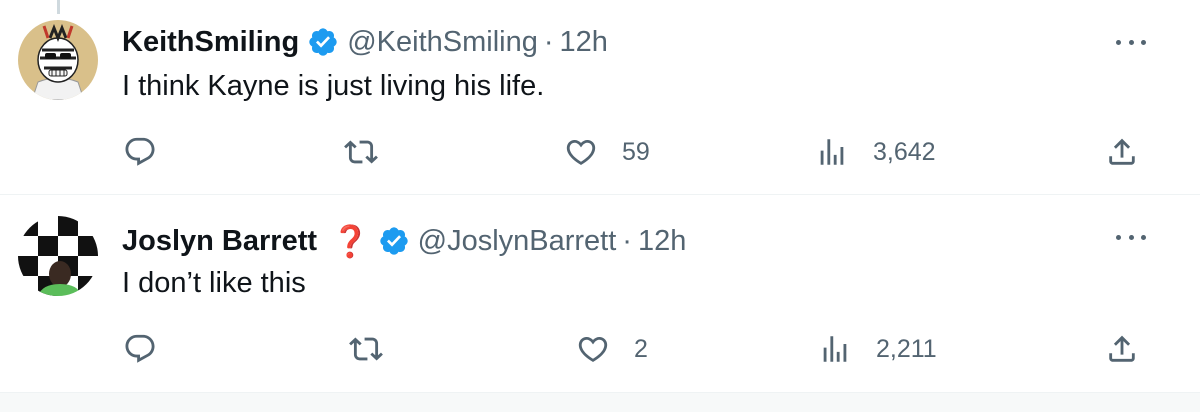  Describe the element at coordinates (517, 241) in the screenshot. I see `author-handle: @JoslynBarrett` at that location.